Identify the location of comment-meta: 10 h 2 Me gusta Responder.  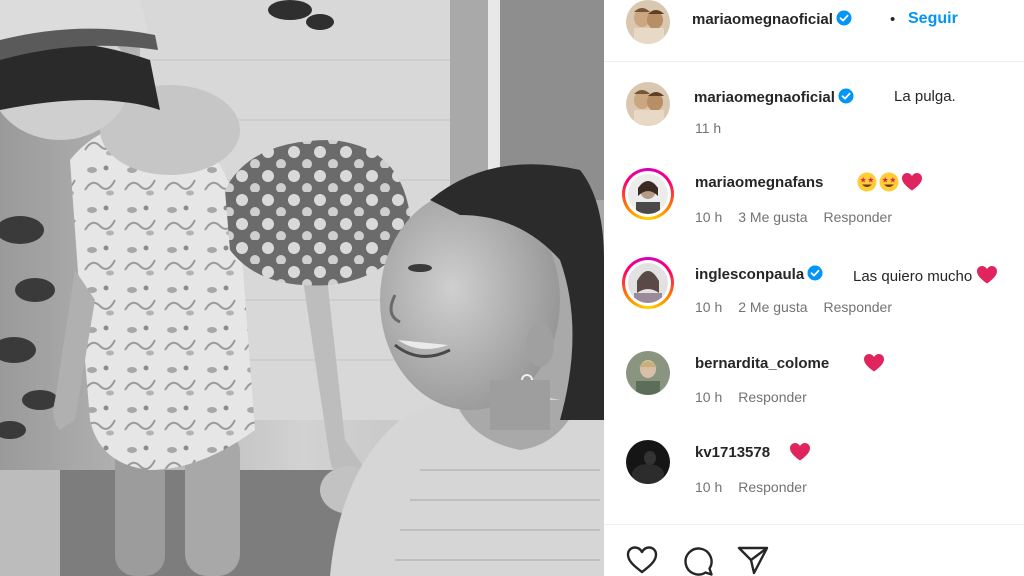
(801, 307).